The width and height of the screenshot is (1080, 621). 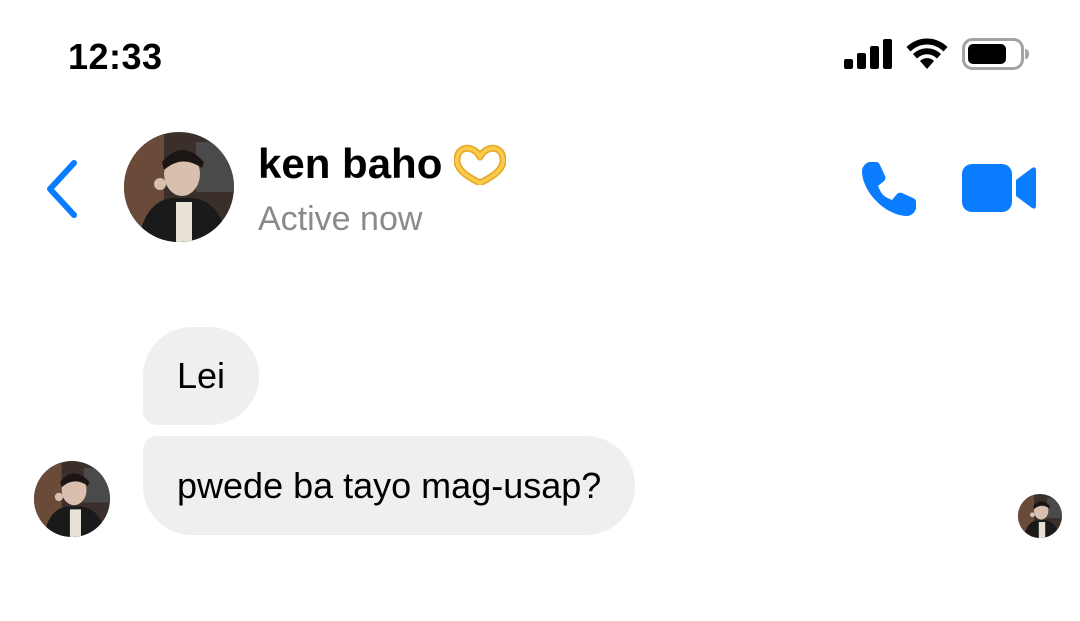 What do you see at coordinates (995, 54) in the screenshot?
I see `battery-icon` at bounding box center [995, 54].